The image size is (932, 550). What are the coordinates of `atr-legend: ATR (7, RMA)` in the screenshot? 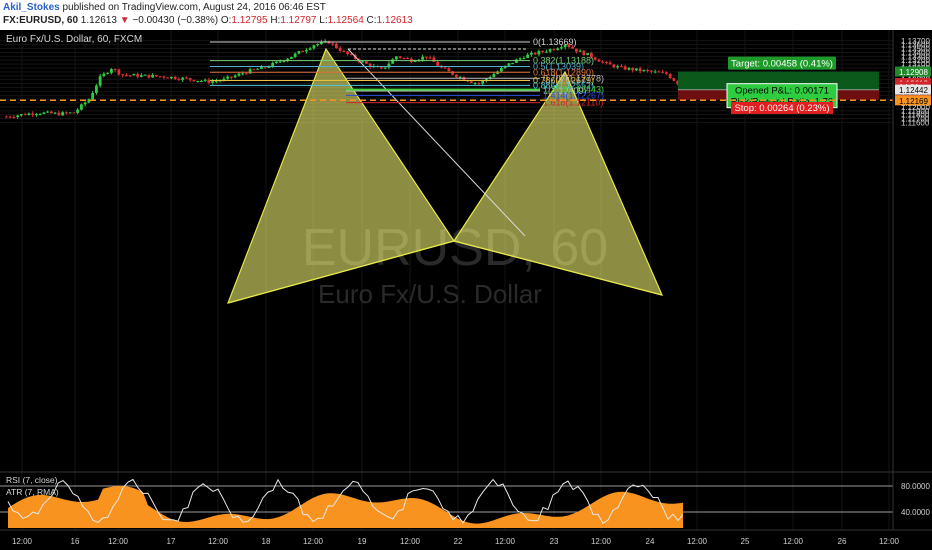 It's located at (32, 492).